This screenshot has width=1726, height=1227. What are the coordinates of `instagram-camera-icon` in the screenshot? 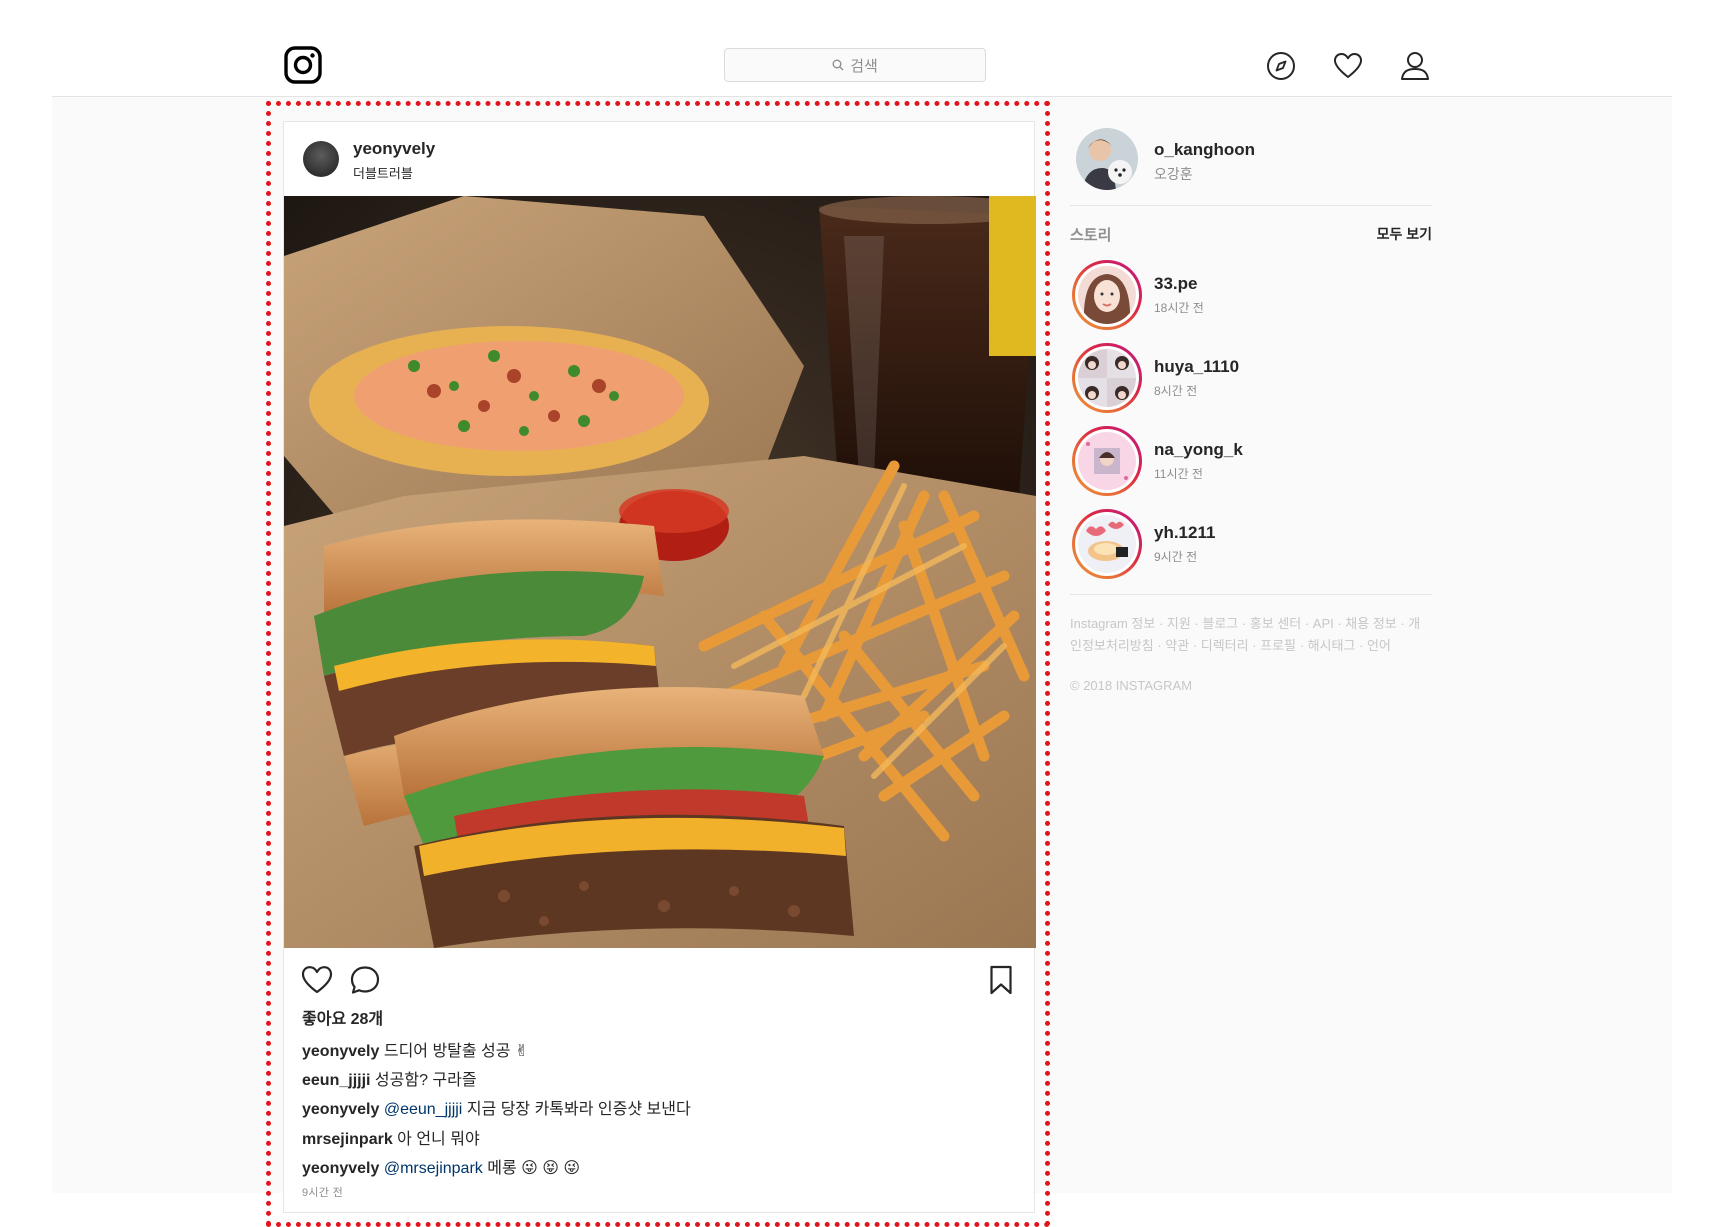 It's located at (303, 65).